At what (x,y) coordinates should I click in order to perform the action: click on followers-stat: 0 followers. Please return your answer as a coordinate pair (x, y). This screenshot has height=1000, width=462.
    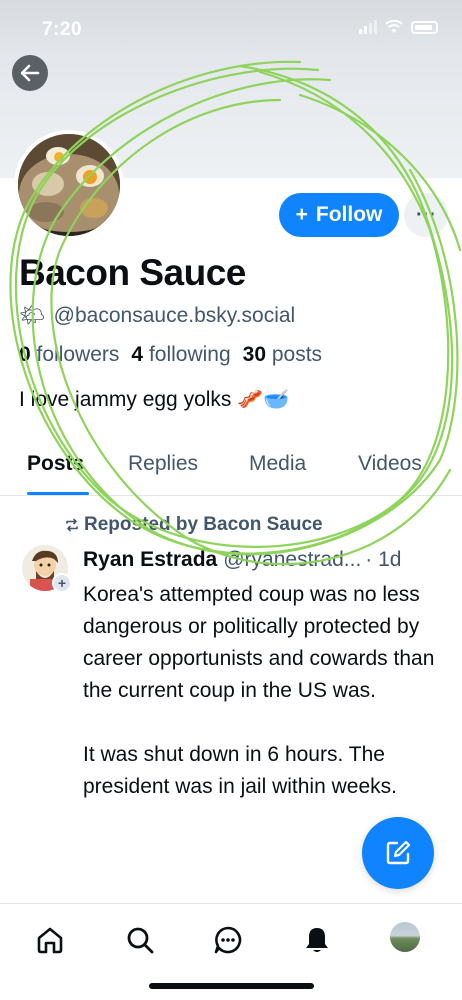
    Looking at the image, I should click on (69, 355).